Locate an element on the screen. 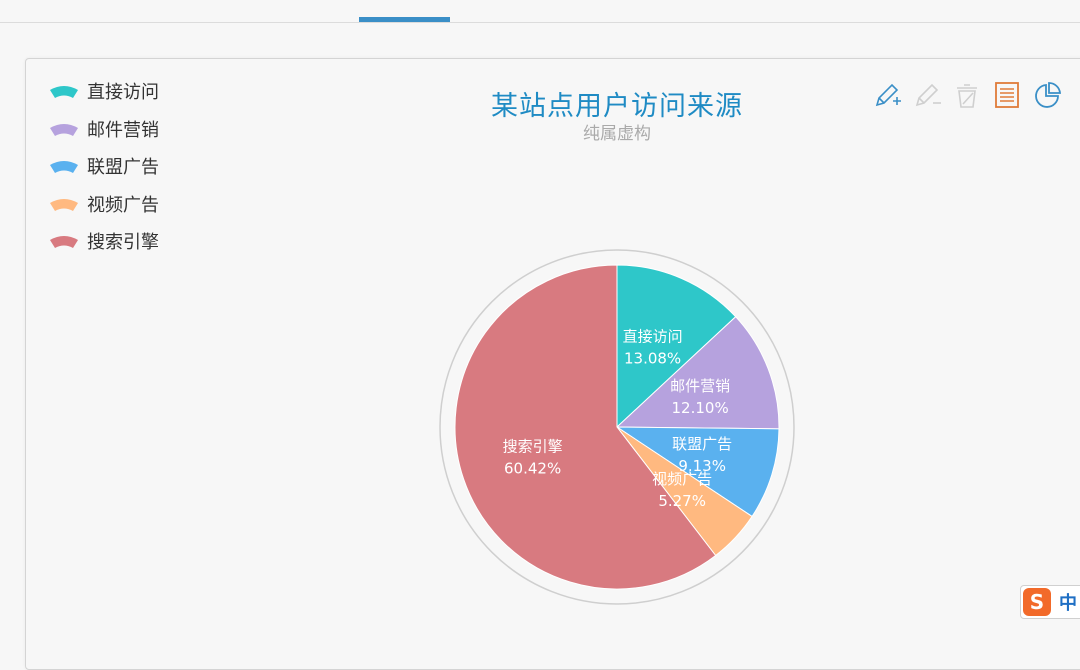  slice-name-label: 直接访问 is located at coordinates (653, 336).